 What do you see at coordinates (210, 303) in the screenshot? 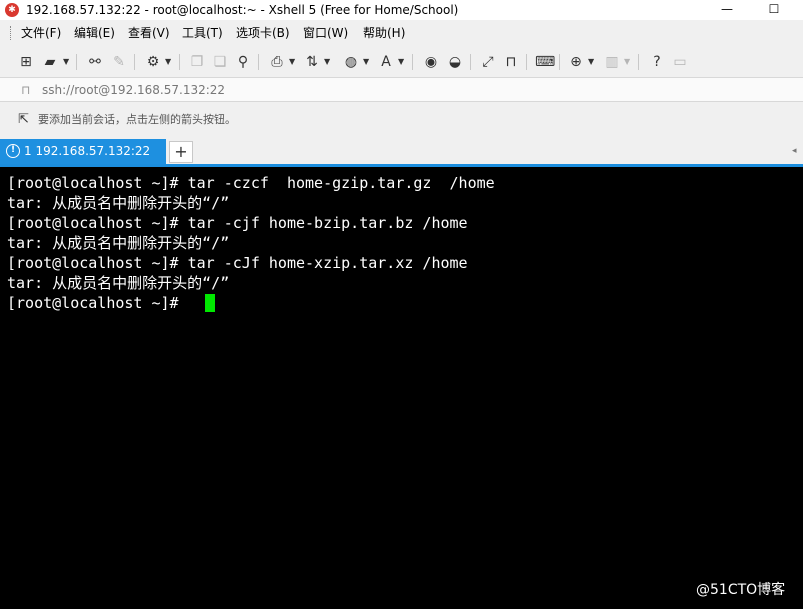
I see `terminal-cursor` at bounding box center [210, 303].